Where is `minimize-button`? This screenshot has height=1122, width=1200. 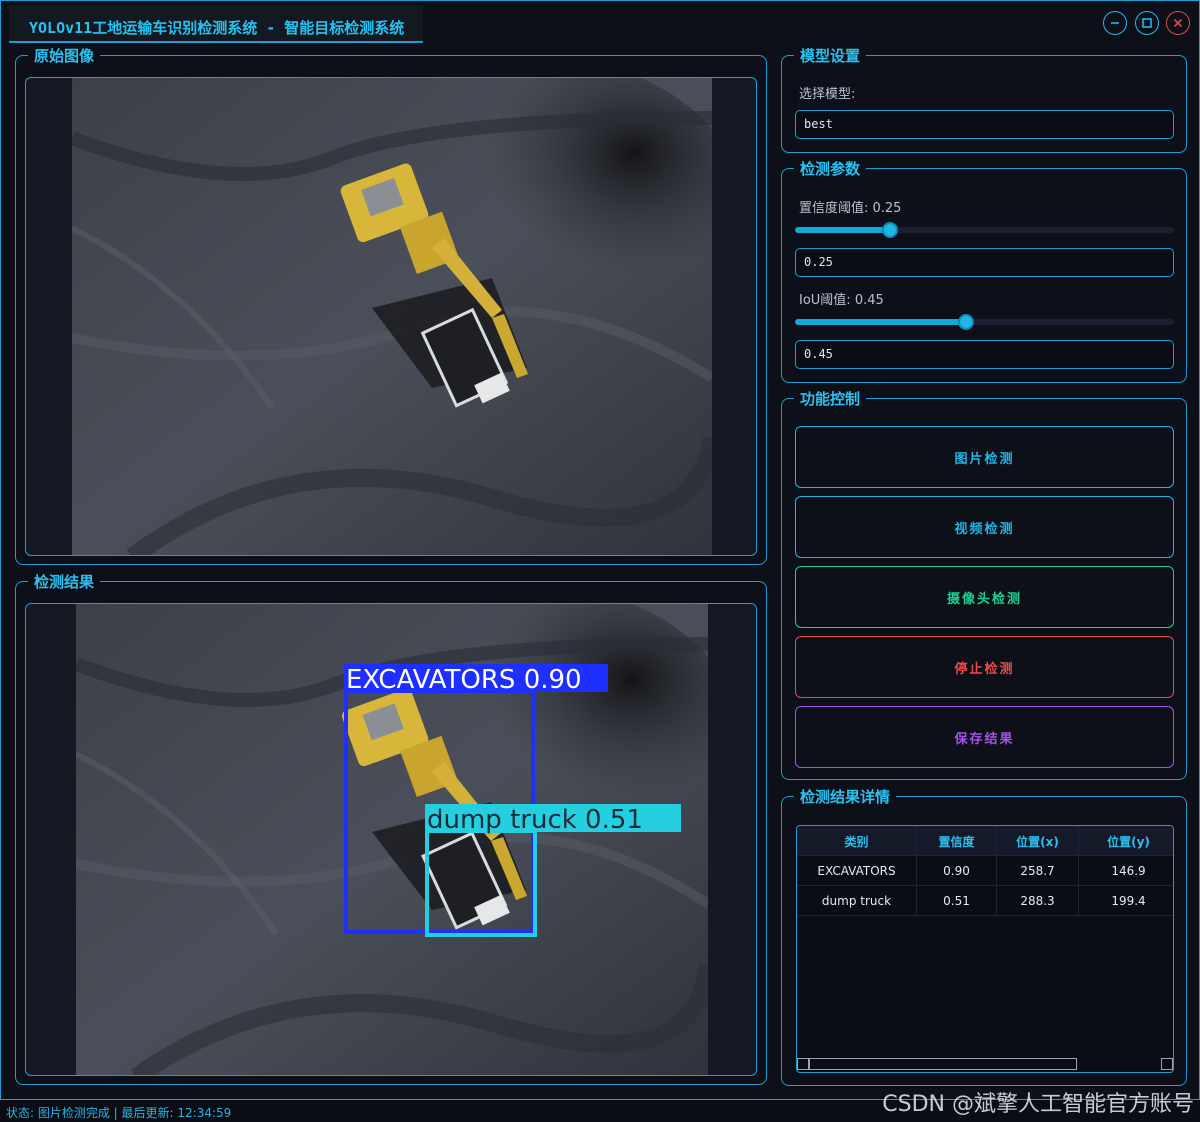
minimize-button is located at coordinates (1115, 23).